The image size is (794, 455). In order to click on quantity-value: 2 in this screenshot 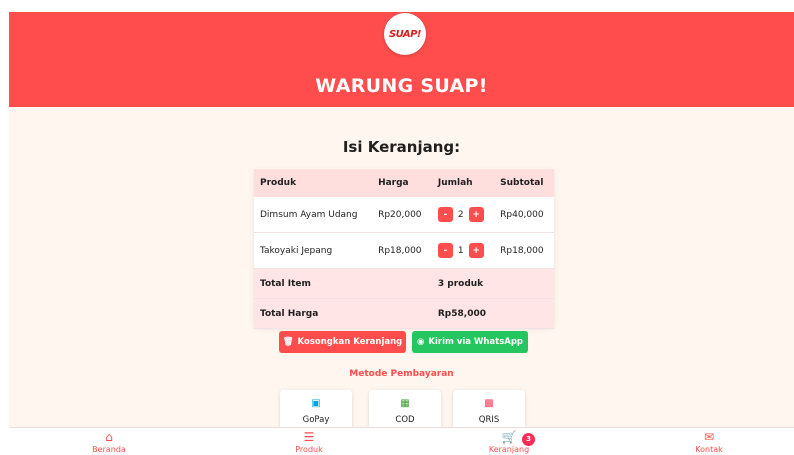, I will do `click(460, 214)`.